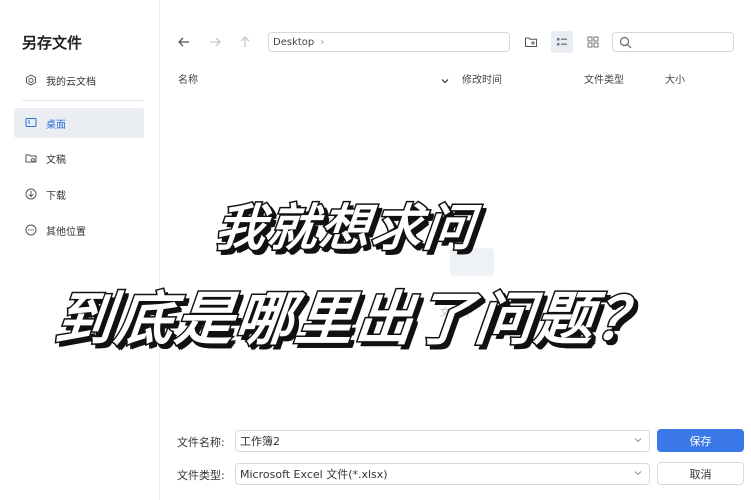 Image resolution: width=751 pixels, height=500 pixels. Describe the element at coordinates (445, 80) in the screenshot. I see `sort-chevron-down-icon` at that location.